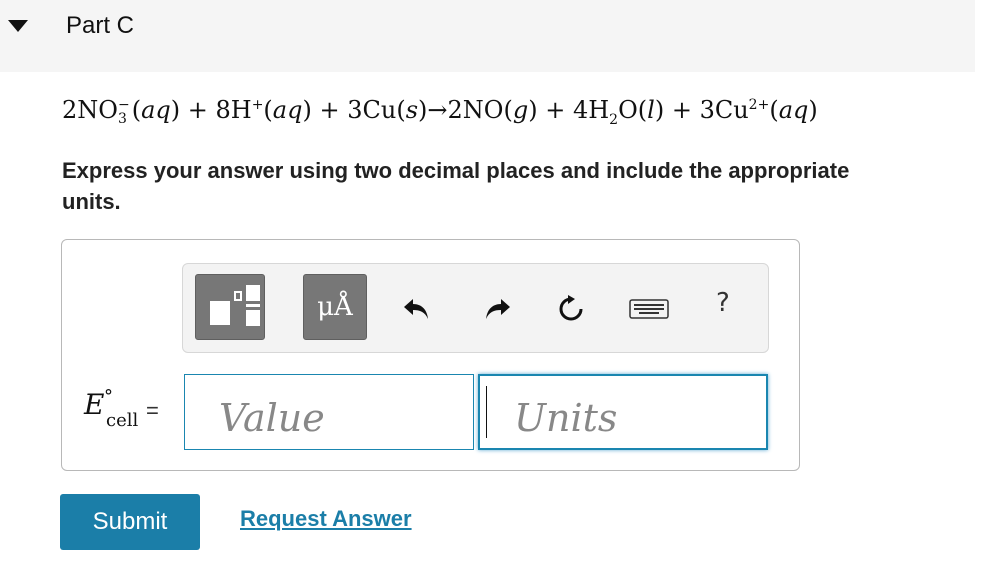 This screenshot has height=564, width=990. What do you see at coordinates (417, 309) in the screenshot?
I see `undo-icon` at bounding box center [417, 309].